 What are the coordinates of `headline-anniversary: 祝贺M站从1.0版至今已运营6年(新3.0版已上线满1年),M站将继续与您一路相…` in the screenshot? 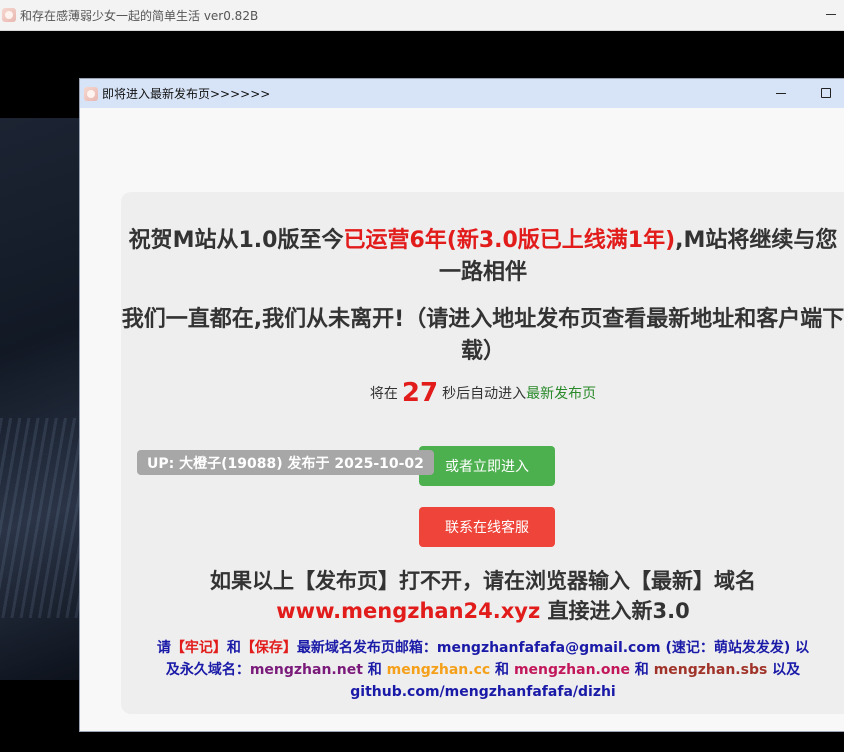 It's located at (482, 257).